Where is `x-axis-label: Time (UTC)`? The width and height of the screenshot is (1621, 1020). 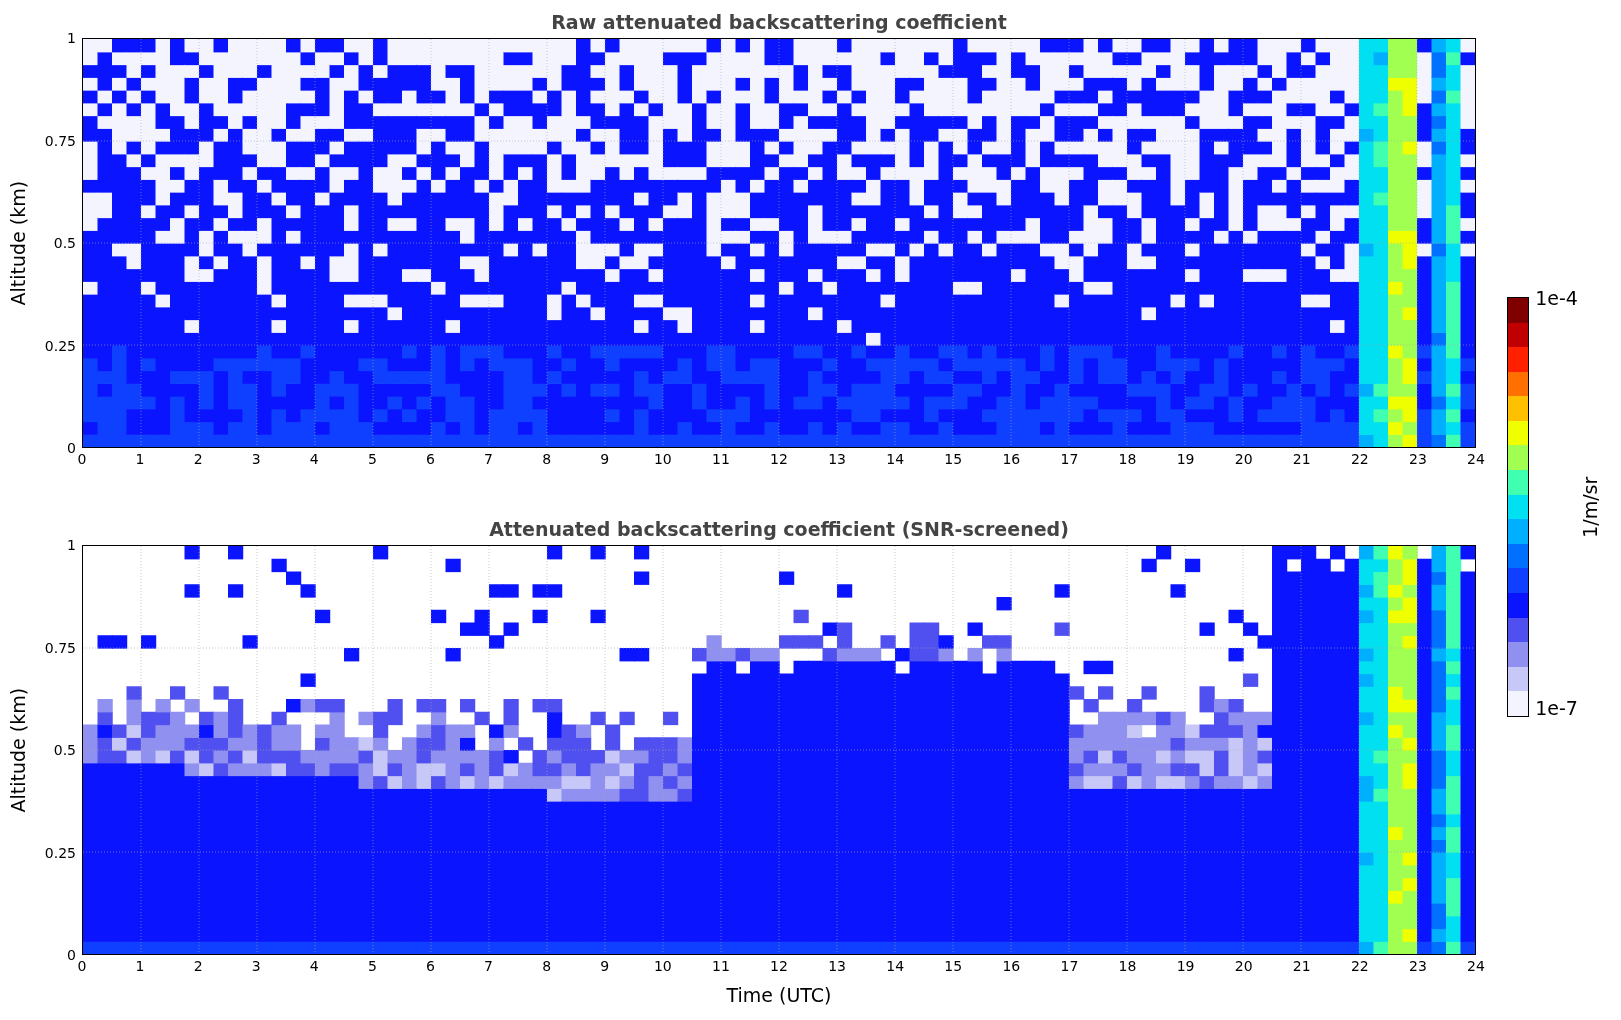
x-axis-label: Time (UTC) is located at coordinates (779, 995).